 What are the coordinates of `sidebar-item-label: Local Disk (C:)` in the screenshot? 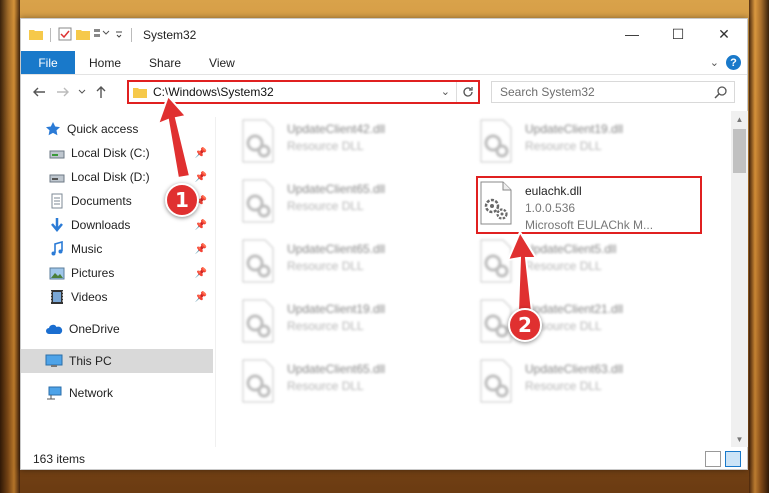 It's located at (110, 153).